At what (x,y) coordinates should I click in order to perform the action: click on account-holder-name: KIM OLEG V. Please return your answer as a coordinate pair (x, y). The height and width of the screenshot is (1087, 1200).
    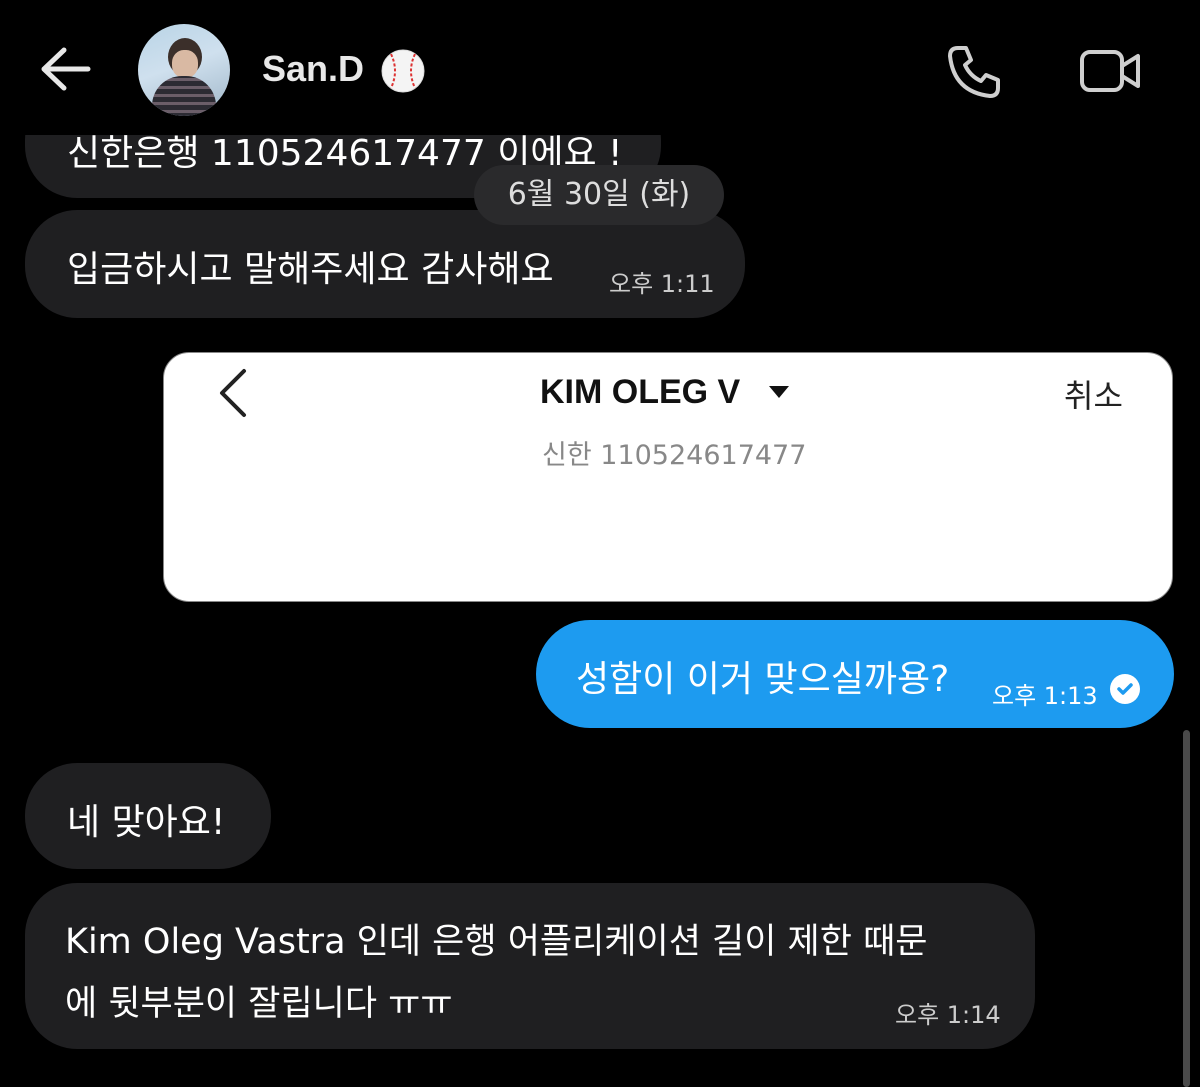
    Looking at the image, I should click on (640, 392).